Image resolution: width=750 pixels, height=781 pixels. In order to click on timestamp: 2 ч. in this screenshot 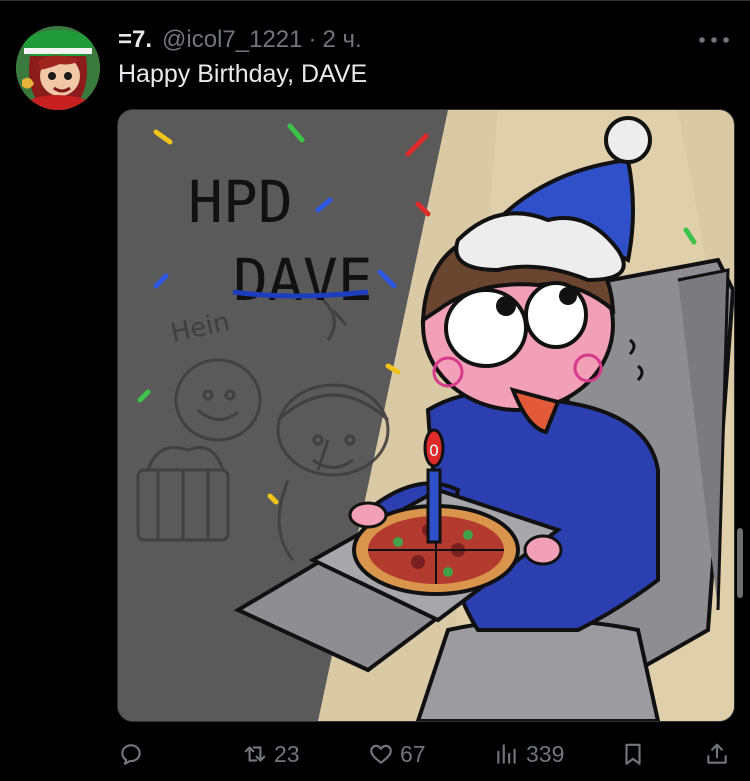, I will do `click(342, 40)`.